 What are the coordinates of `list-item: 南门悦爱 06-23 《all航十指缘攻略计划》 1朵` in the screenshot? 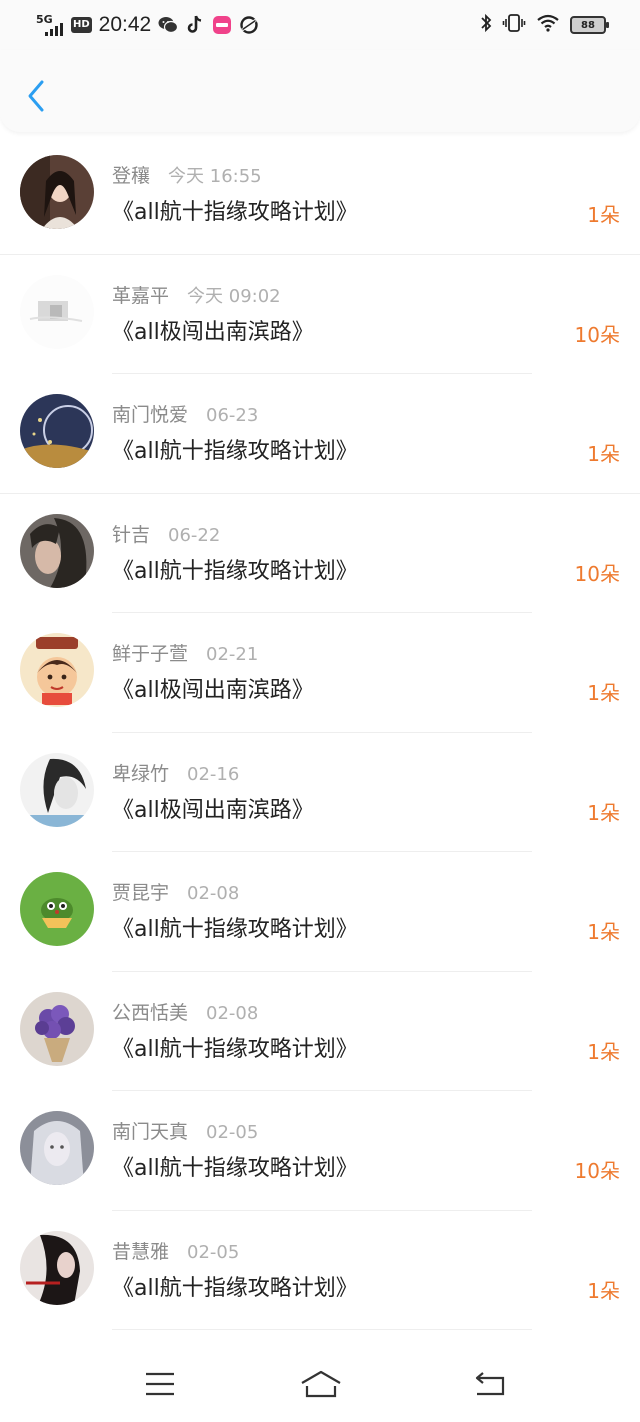 It's located at (320, 434).